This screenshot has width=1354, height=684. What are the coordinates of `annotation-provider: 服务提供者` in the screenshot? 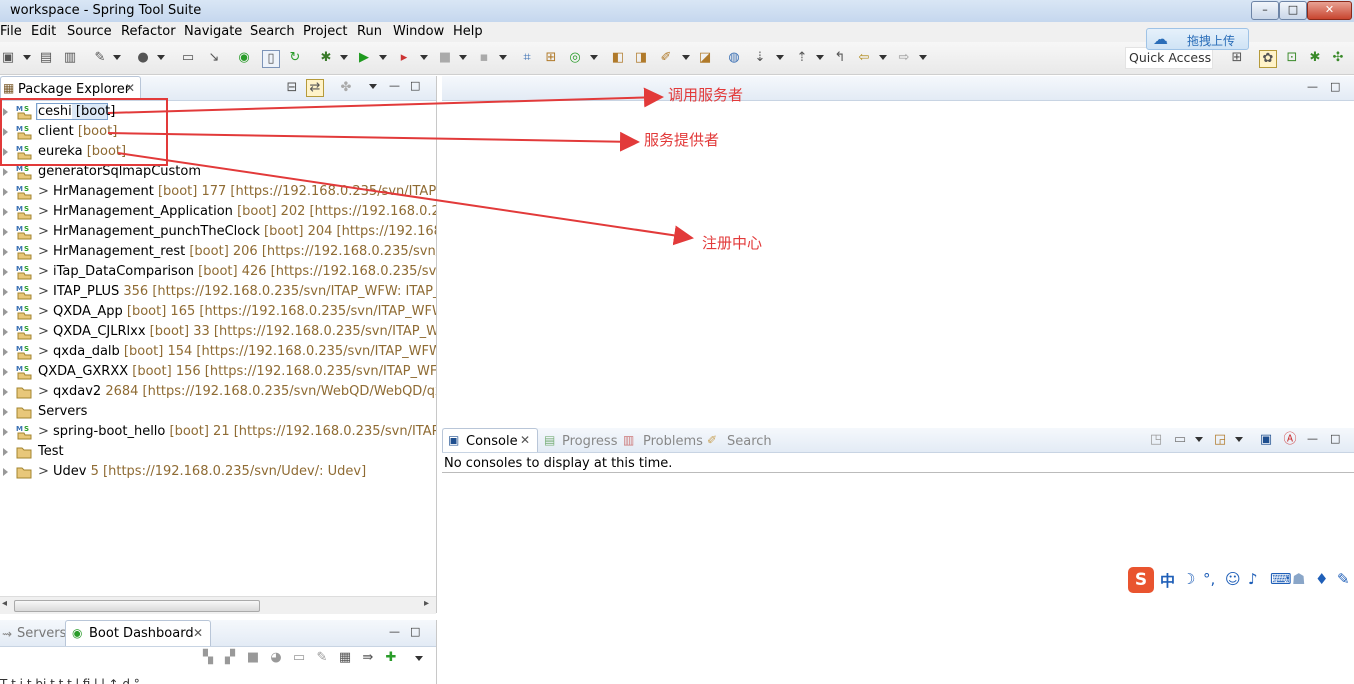 It's located at (682, 140).